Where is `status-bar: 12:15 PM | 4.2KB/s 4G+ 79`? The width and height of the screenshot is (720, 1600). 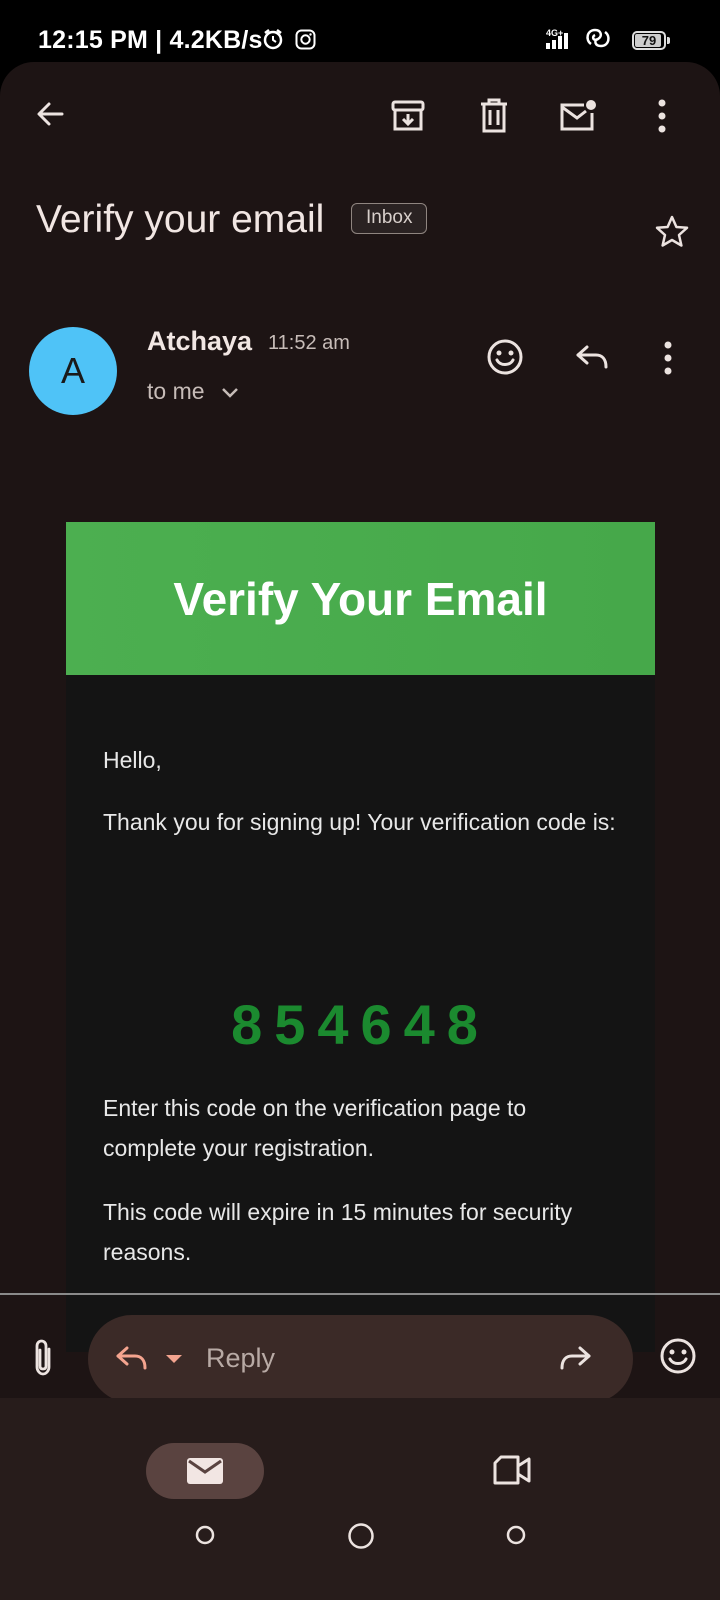
status-bar: 12:15 PM | 4.2KB/s 4G+ 79 is located at coordinates (360, 31).